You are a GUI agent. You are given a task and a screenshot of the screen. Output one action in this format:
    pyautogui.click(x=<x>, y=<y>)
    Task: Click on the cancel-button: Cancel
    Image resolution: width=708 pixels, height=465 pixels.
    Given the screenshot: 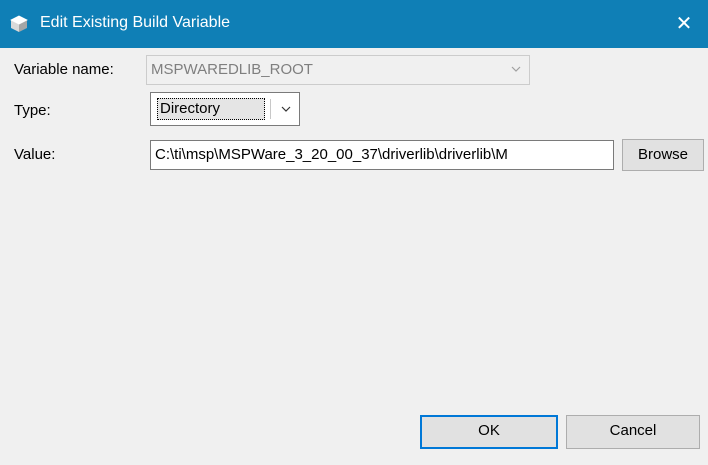 What is the action you would take?
    pyautogui.click(x=633, y=432)
    